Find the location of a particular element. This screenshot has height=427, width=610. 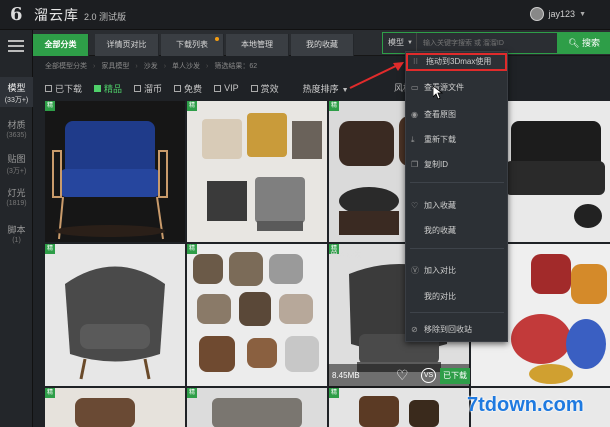

user-menu: jay123 ▼ is located at coordinates (557, 14).